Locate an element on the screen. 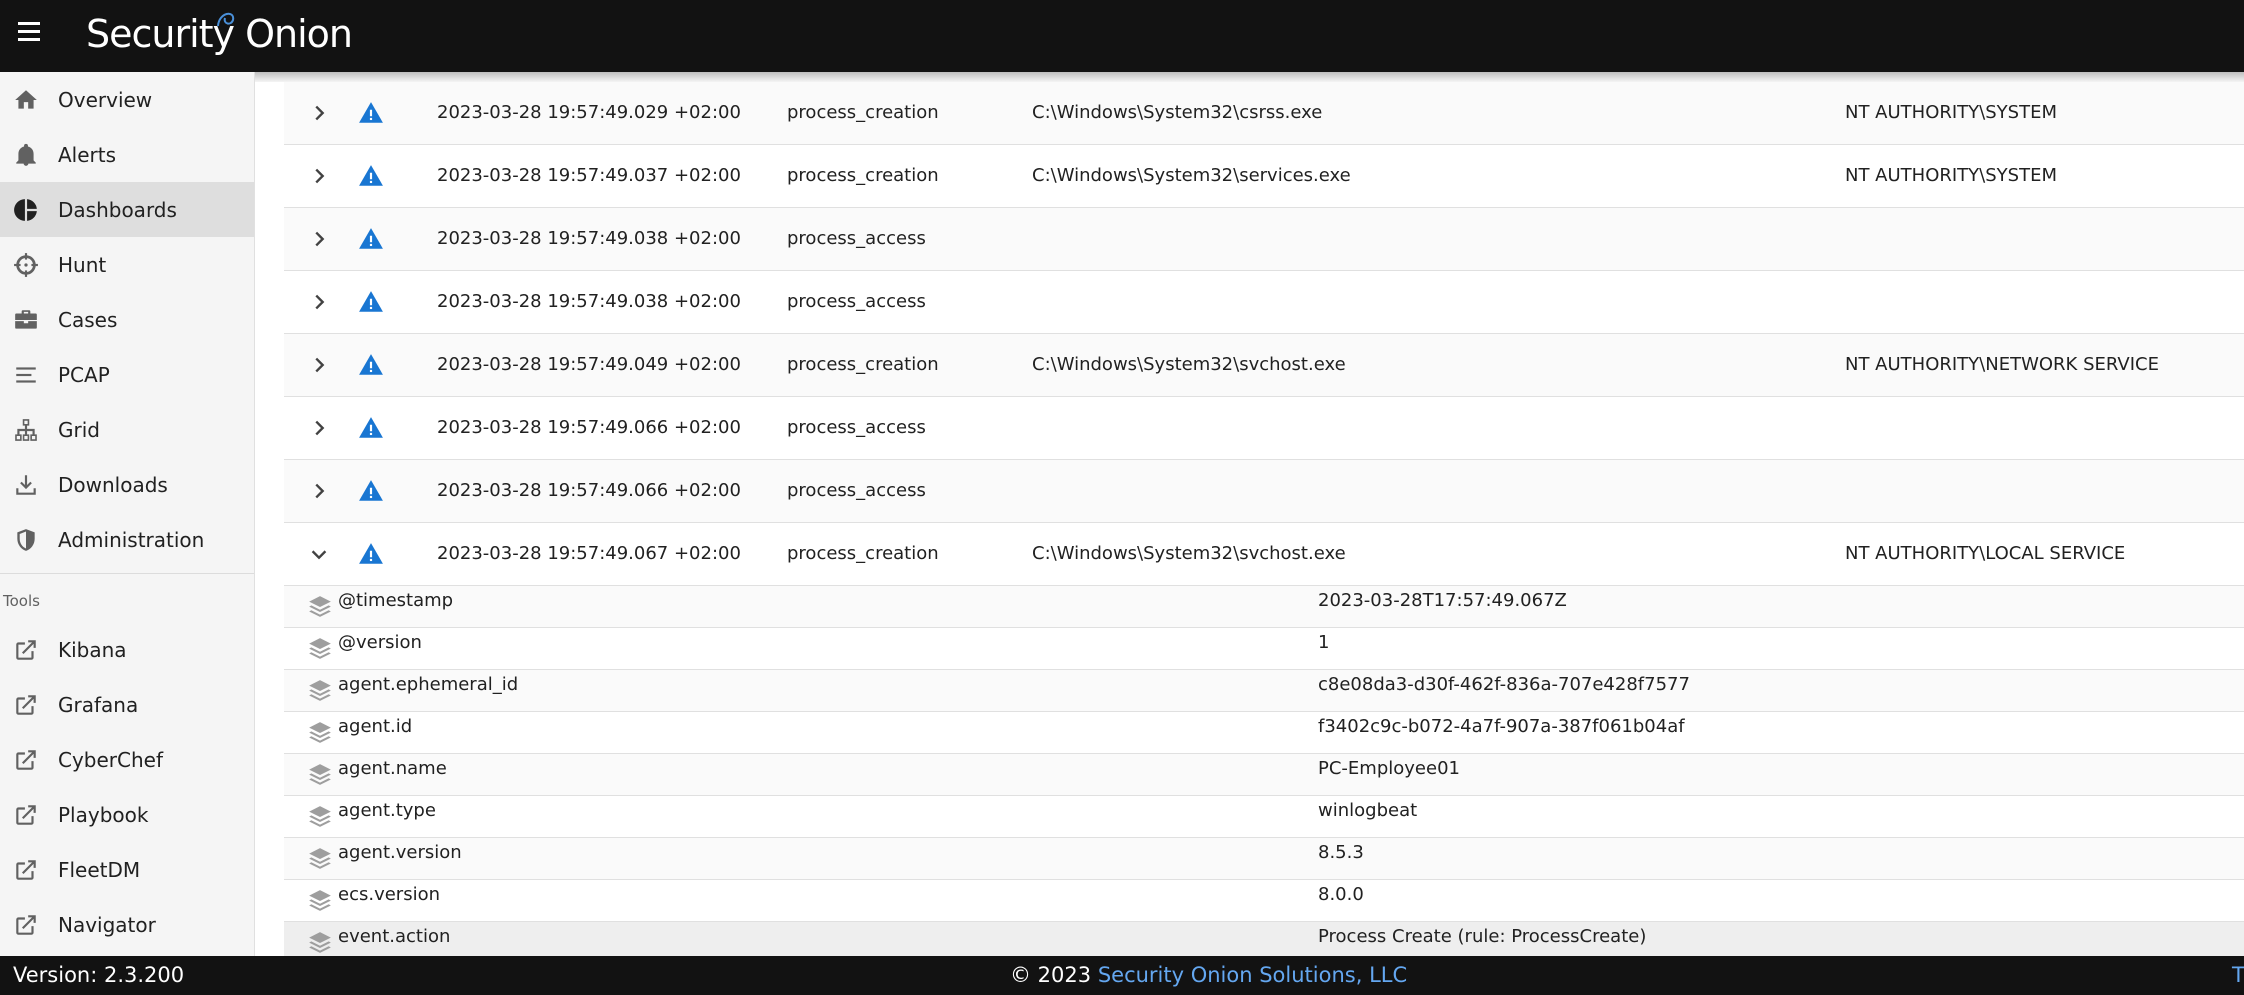 This screenshot has width=2244, height=995. sidebar-item-cases: Cases is located at coordinates (127, 319).